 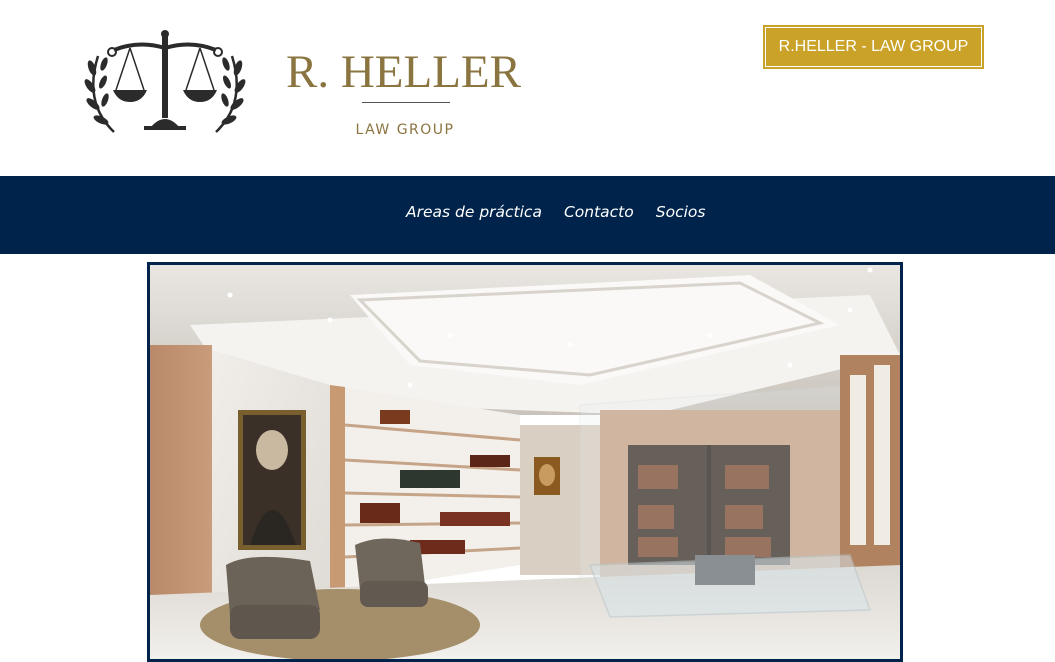 I want to click on logo-title: R. HELLER, so click(x=403, y=72).